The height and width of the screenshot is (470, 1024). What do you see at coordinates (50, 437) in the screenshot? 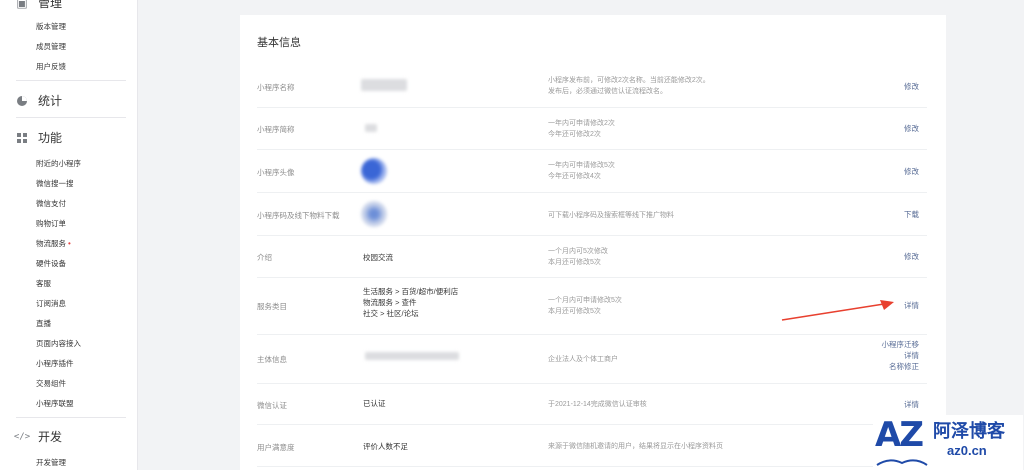
I see `sidebar-group-label: 开发` at bounding box center [50, 437].